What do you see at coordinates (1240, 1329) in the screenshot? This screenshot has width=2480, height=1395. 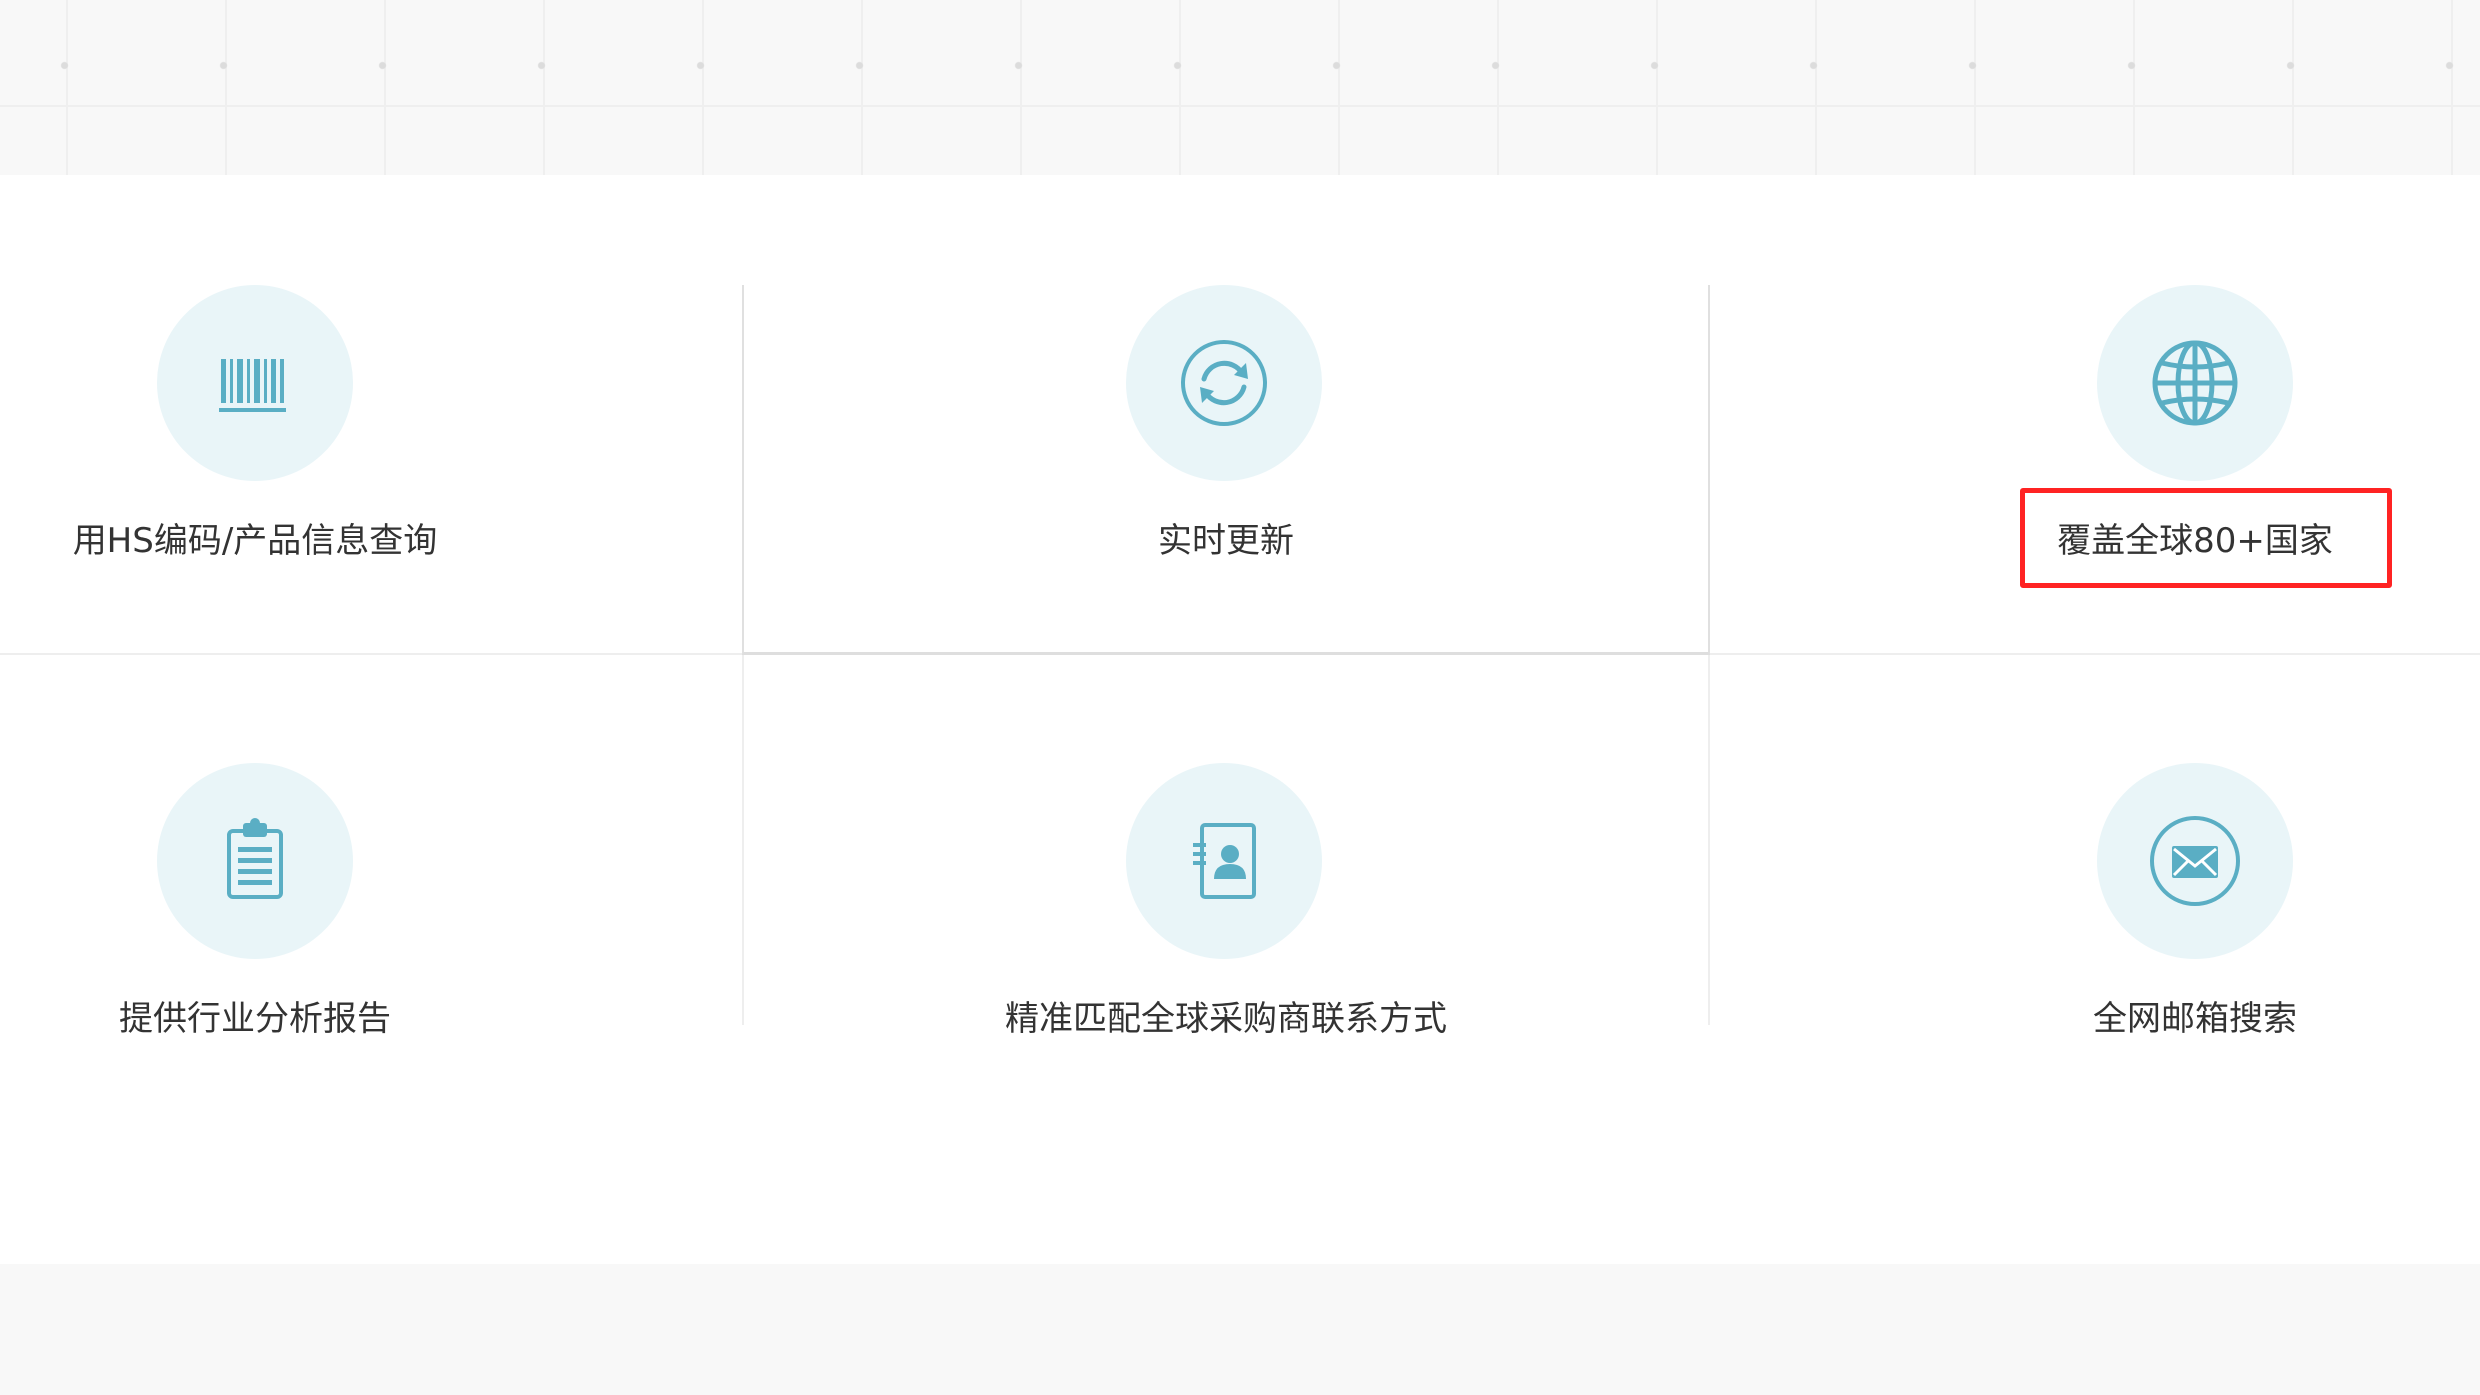 I see `bottom-decorative-band` at bounding box center [1240, 1329].